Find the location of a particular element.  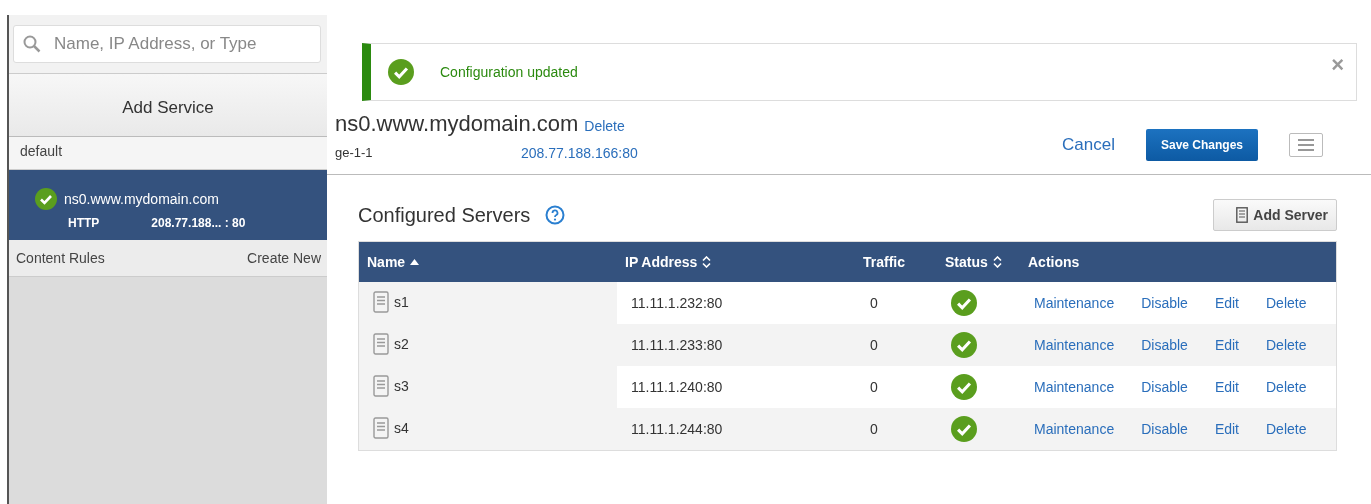

service-protocol: HTTP is located at coordinates (84, 223).